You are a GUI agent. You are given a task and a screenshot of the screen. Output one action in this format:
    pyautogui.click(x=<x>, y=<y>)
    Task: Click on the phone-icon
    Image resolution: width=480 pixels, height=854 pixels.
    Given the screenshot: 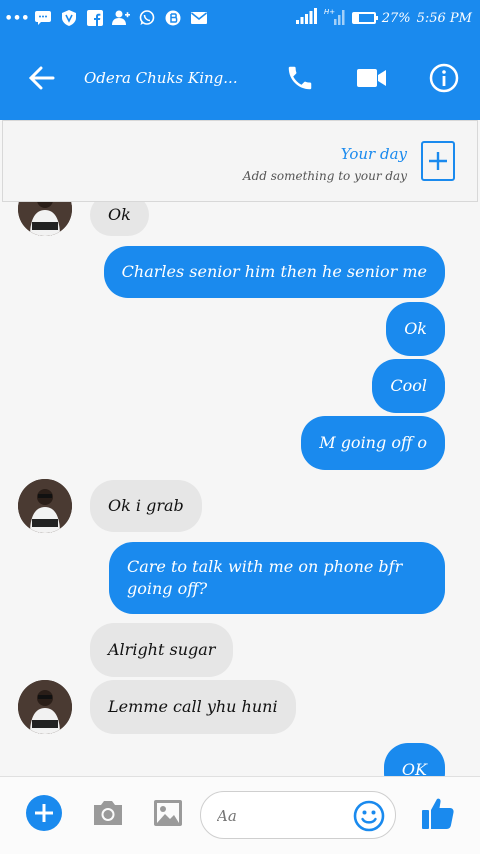 What is the action you would take?
    pyautogui.click(x=300, y=78)
    